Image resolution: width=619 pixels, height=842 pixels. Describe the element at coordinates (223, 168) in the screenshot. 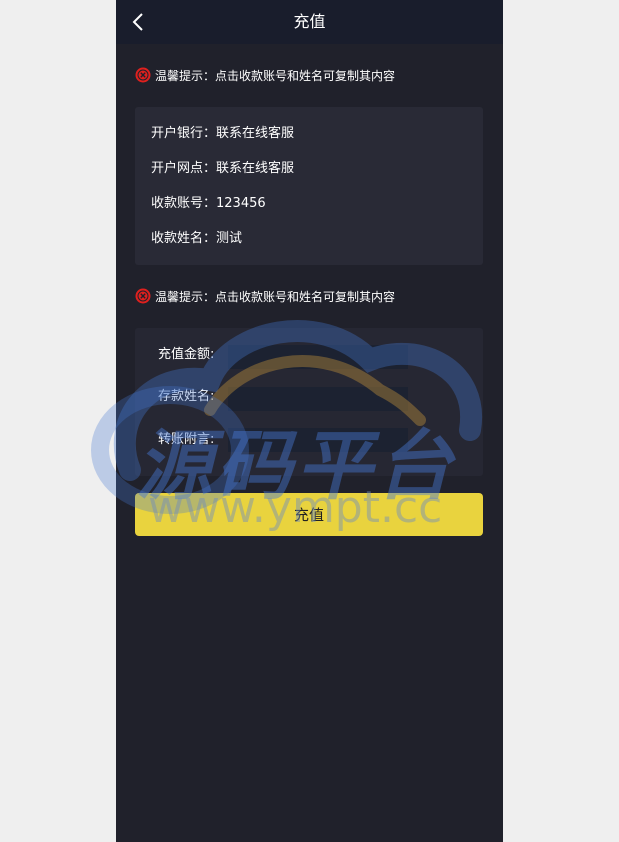

I see `branch-row: 开户网点：联系在线客服` at that location.